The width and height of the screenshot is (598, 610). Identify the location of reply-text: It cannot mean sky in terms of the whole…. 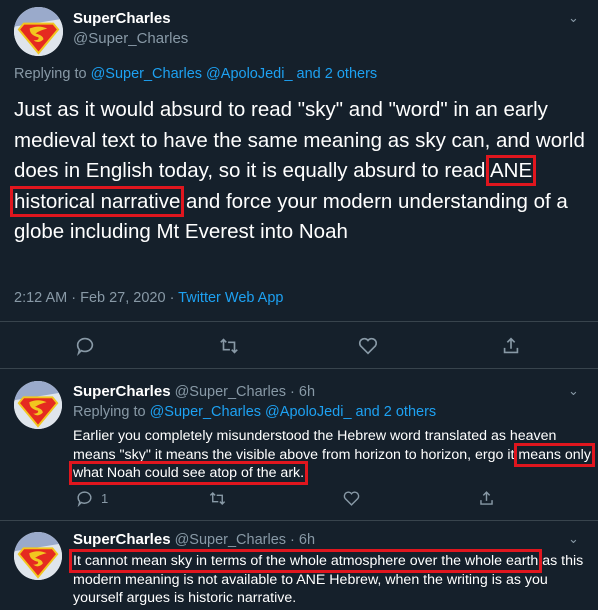
(330, 578).